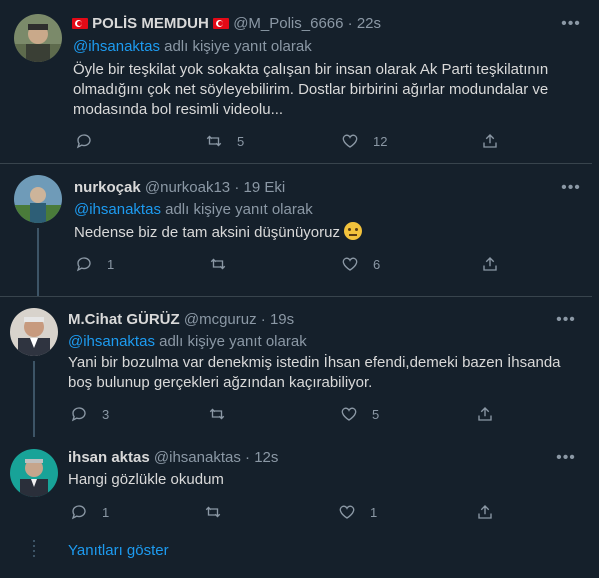 The image size is (599, 578). What do you see at coordinates (118, 551) in the screenshot?
I see `show-replies-link: Yanıtları göster` at bounding box center [118, 551].